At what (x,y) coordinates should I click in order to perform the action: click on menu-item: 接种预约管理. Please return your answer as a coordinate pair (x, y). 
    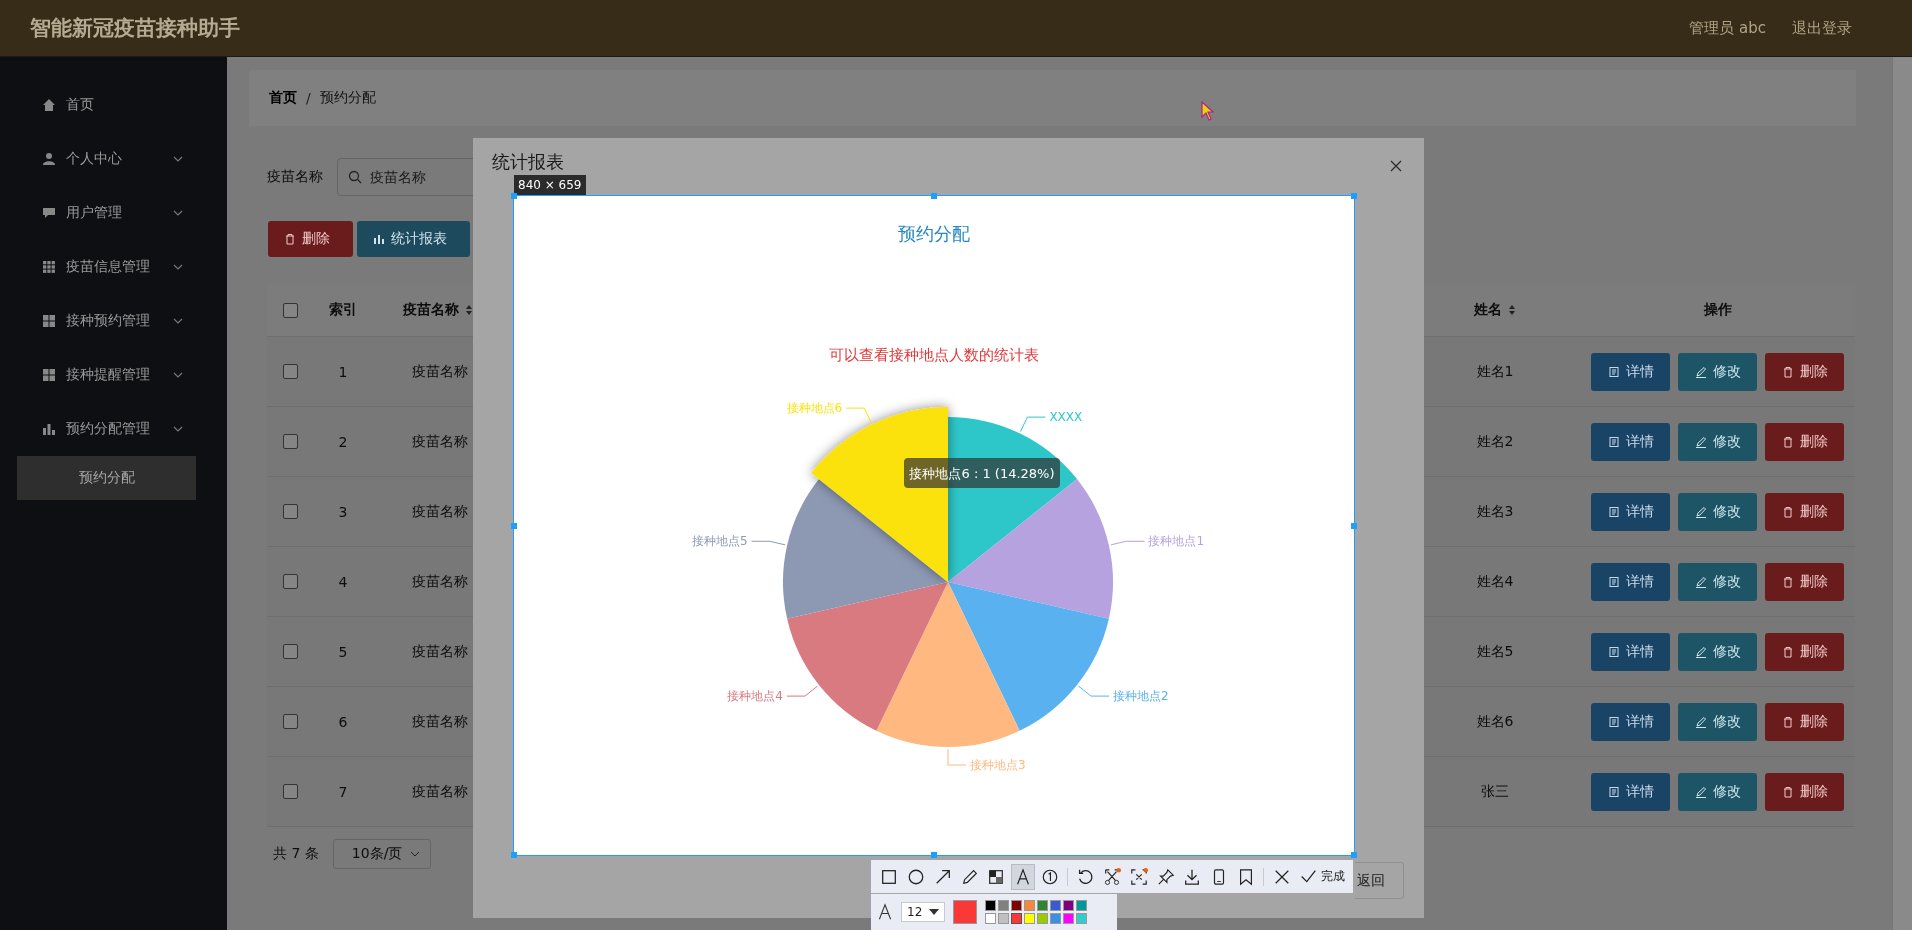
    Looking at the image, I should click on (113, 321).